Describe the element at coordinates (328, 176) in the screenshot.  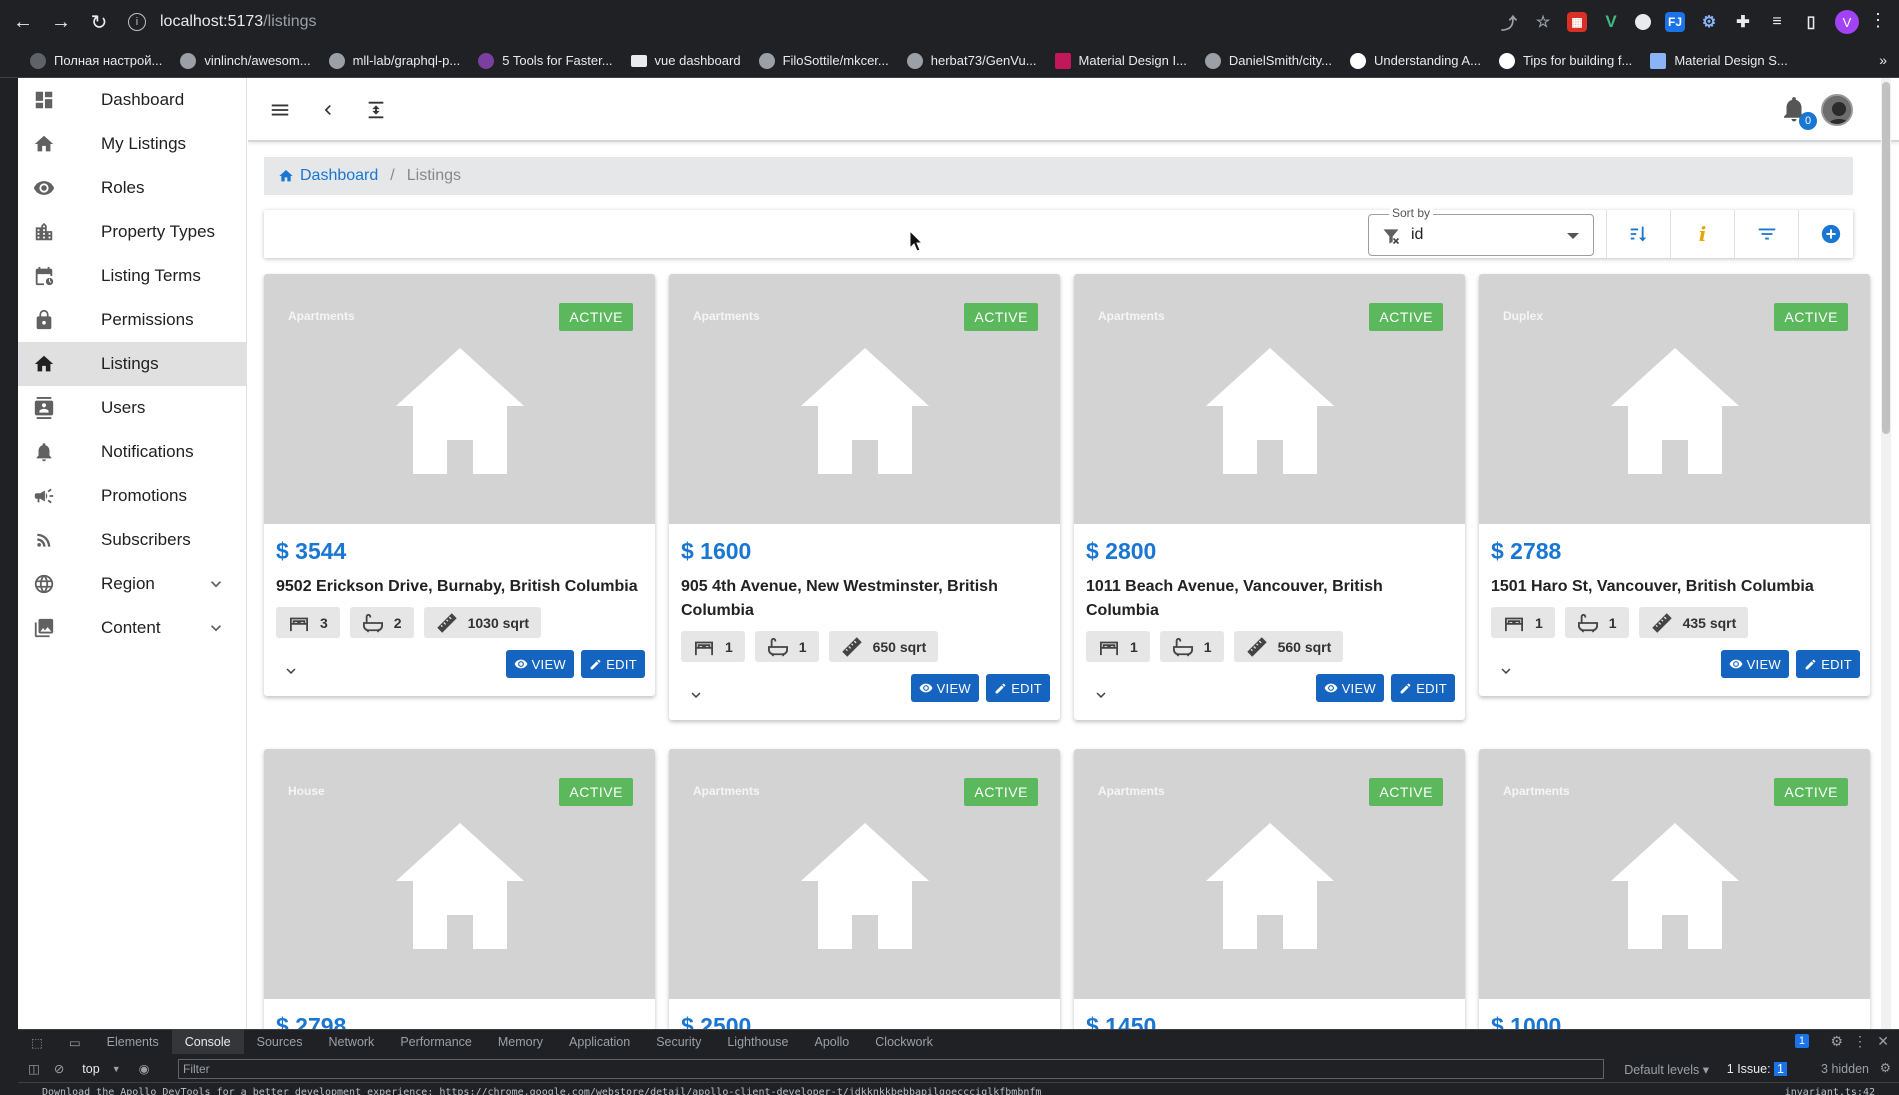
I see `breadcrumb-home-link: Dashboard` at that location.